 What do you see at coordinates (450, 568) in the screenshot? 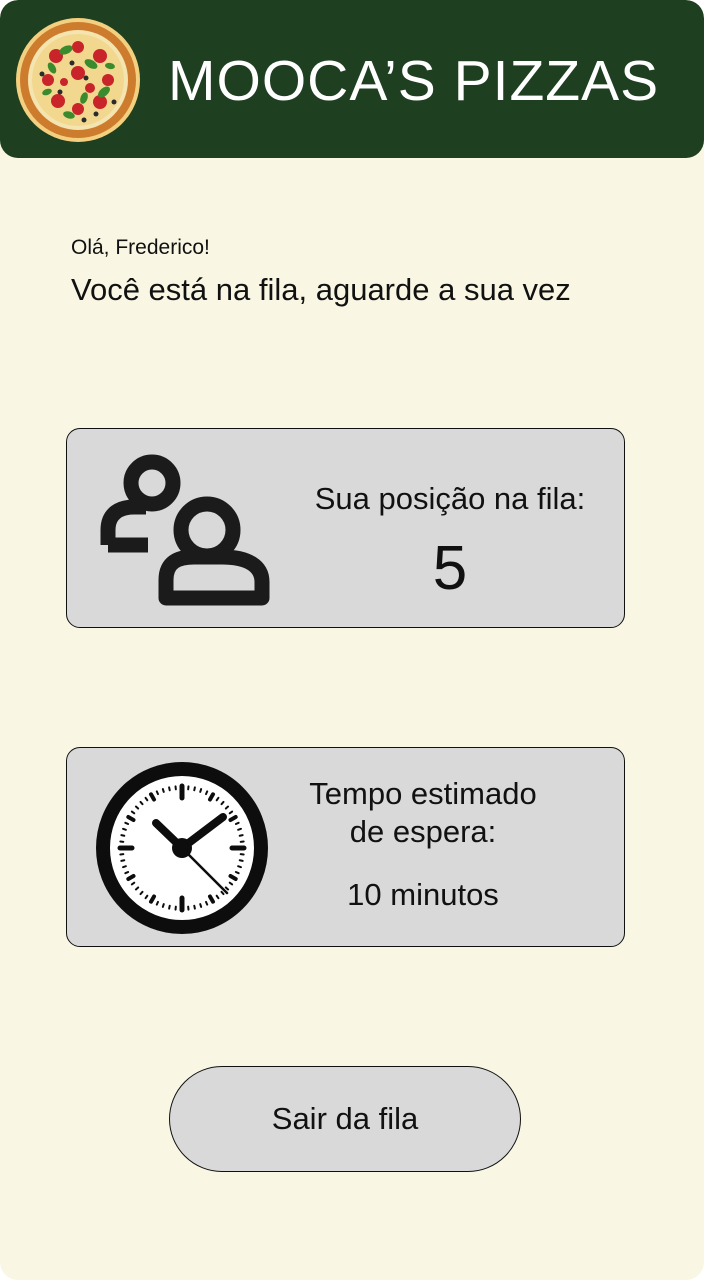
I see `queue-position-value: 5` at bounding box center [450, 568].